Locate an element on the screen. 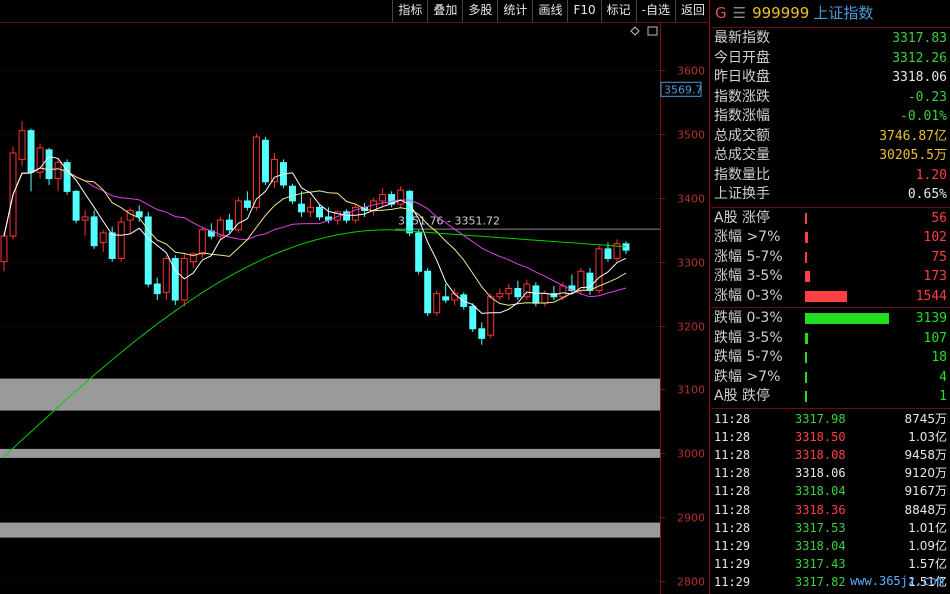 This screenshot has height=594, width=950. tick-row: 11:29 3318.04 1.09亿 is located at coordinates (830, 546).